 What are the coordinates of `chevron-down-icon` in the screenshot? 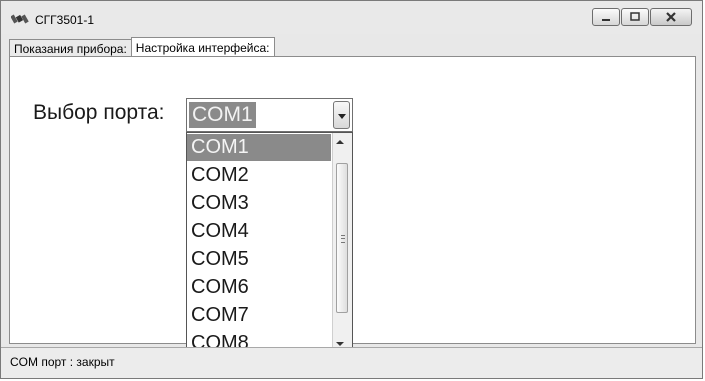 It's located at (342, 116).